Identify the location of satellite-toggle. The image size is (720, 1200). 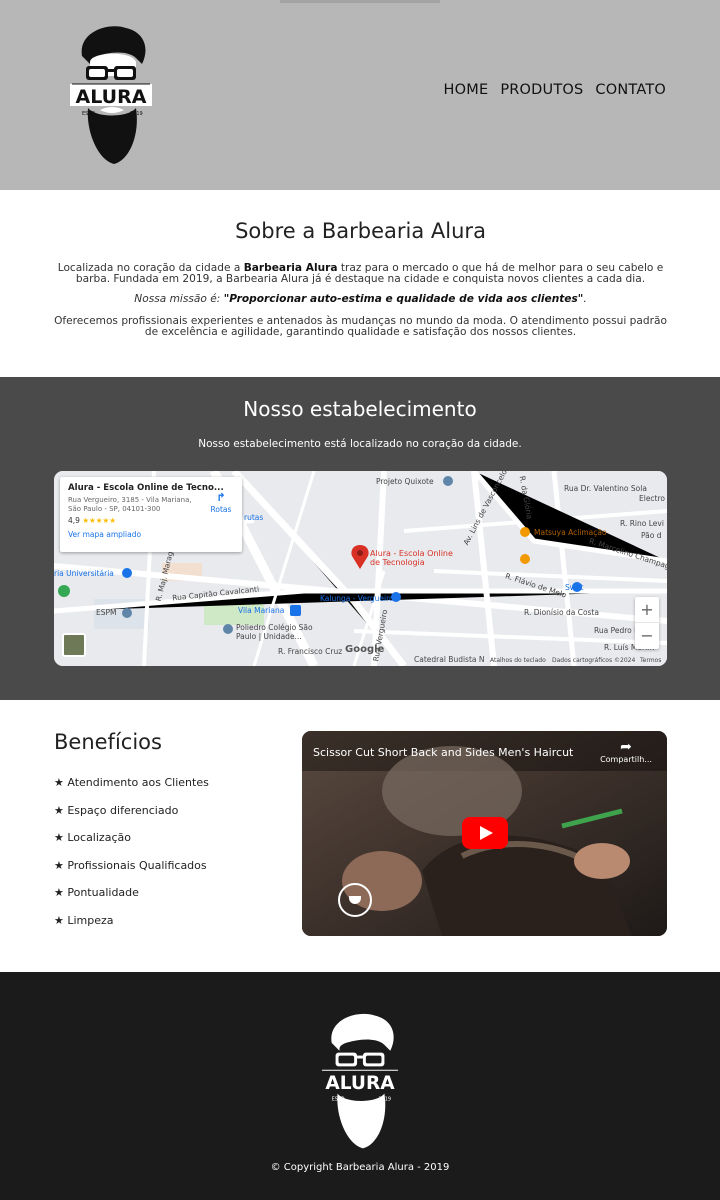
(74, 645).